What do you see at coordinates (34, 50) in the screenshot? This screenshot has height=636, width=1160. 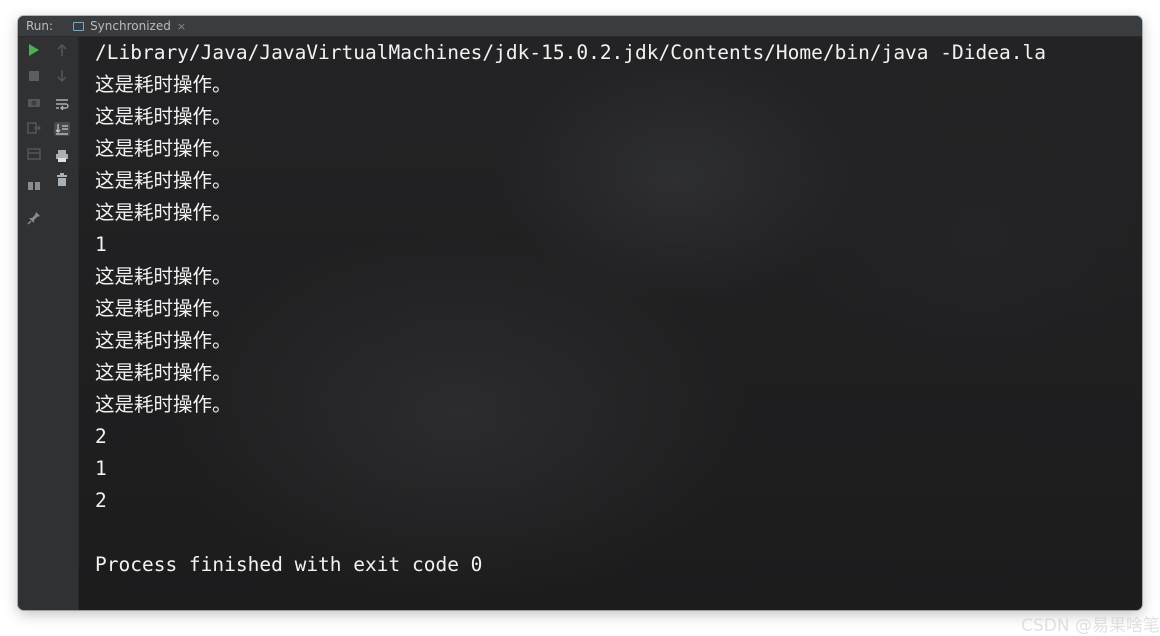 I see `run-icon` at bounding box center [34, 50].